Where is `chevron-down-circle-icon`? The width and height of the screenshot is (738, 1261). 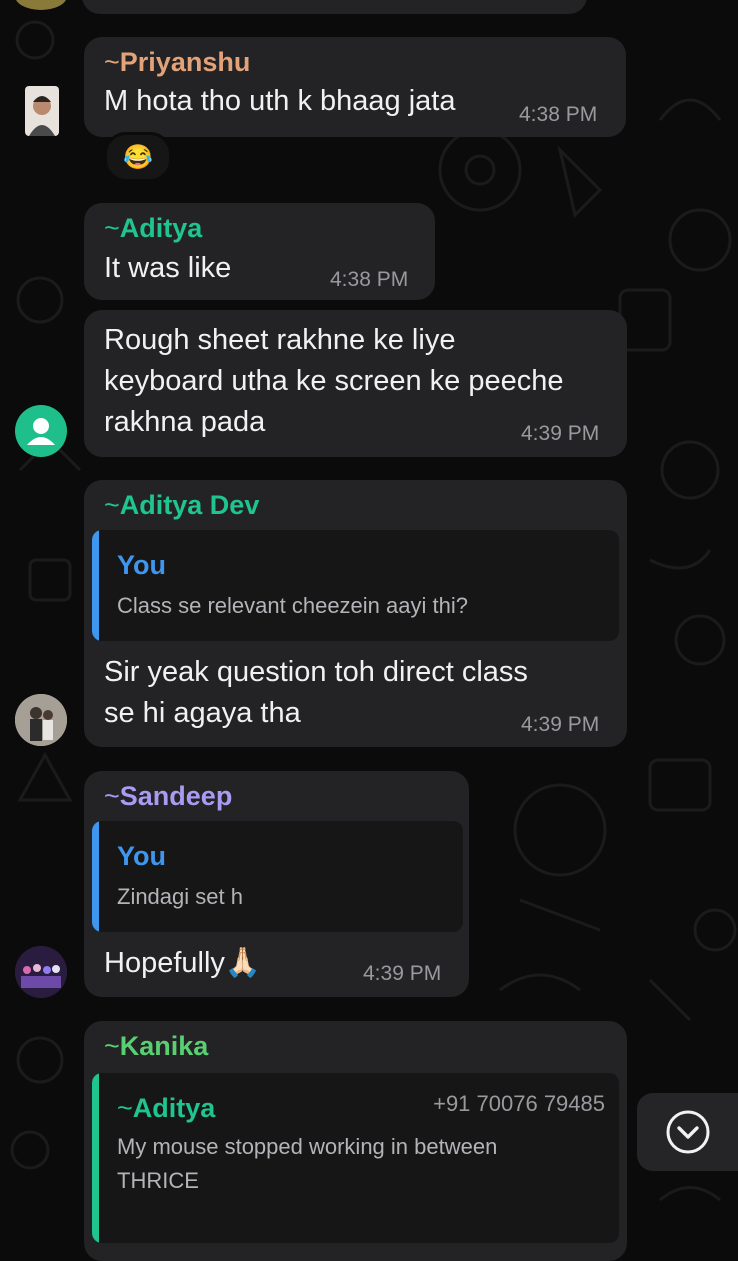 chevron-down-circle-icon is located at coordinates (687, 1132).